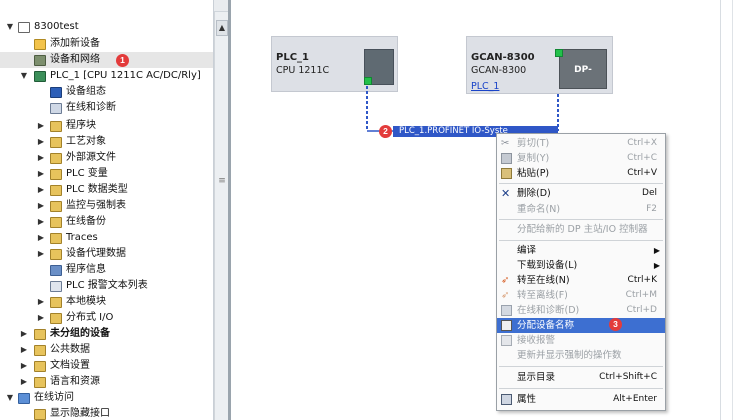 This screenshot has width=756, height=420. Describe the element at coordinates (506, 158) in the screenshot. I see `copy-icon` at that location.